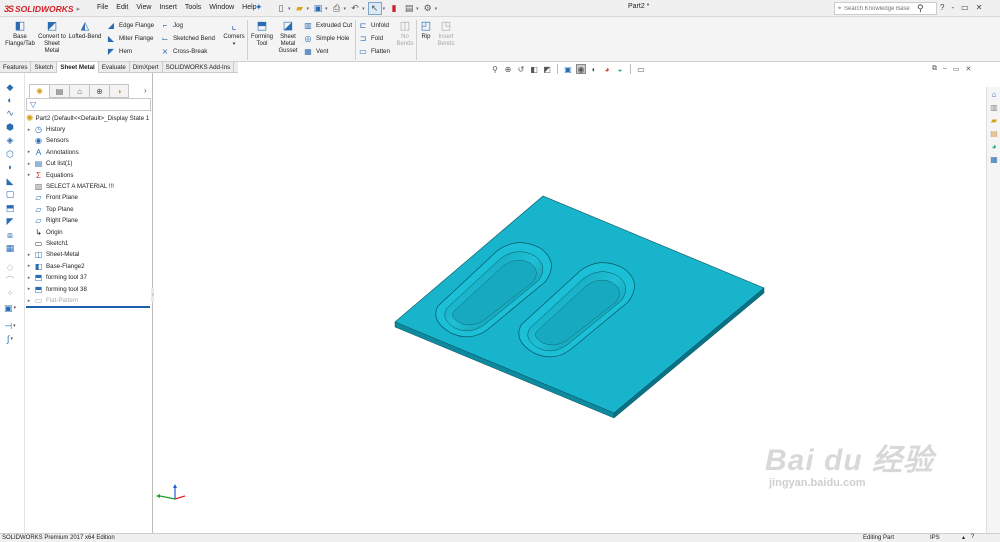  Describe the element at coordinates (56, 289) in the screenshot. I see `tree-item-forming-tool-38: ▸ ⬒ forming tool 38` at that location.